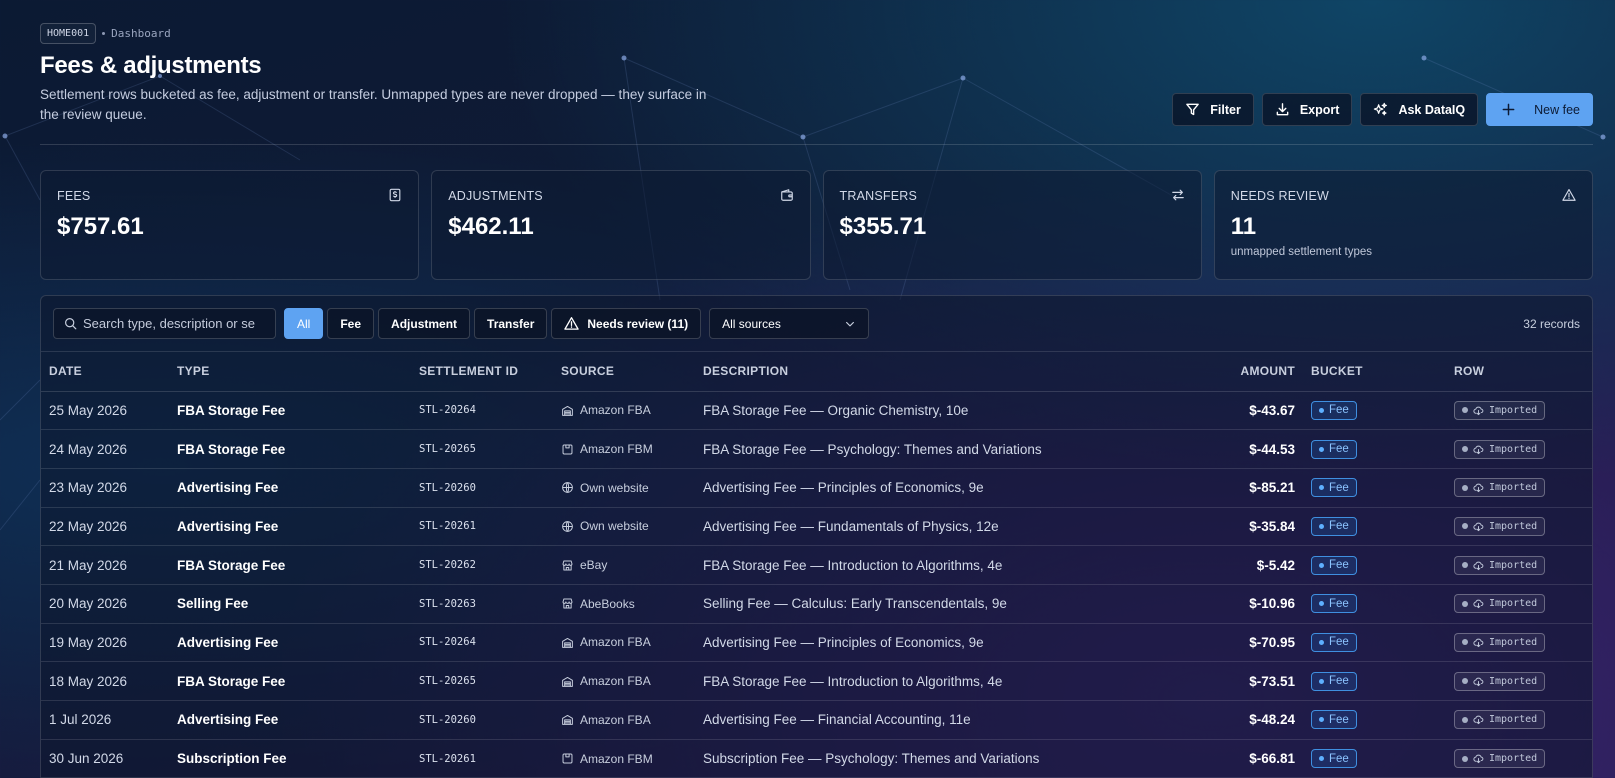 The height and width of the screenshot is (778, 1615). Describe the element at coordinates (615, 642) in the screenshot. I see `source-label: Amazon FBA` at that location.